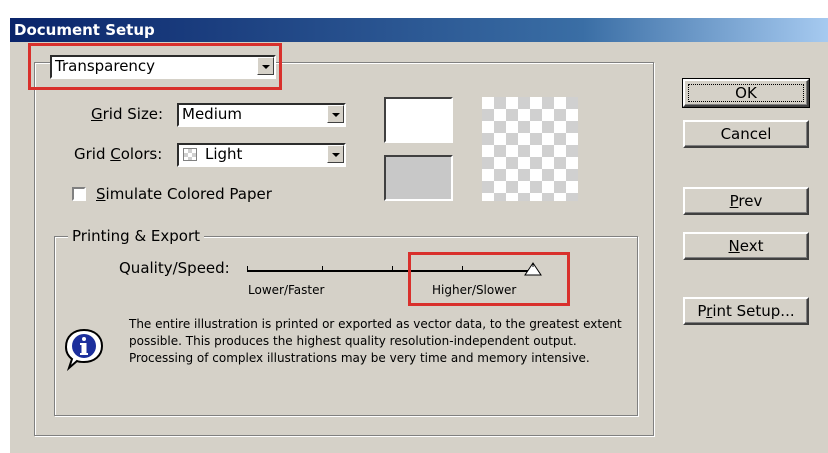 This screenshot has height=453, width=828. What do you see at coordinates (418, 120) in the screenshot?
I see `grid-color-swatch-white` at bounding box center [418, 120].